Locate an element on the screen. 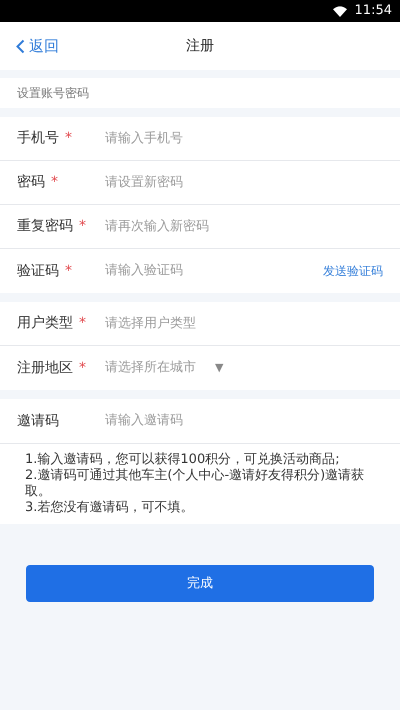 This screenshot has width=400, height=710. page-title: 注册 is located at coordinates (200, 46).